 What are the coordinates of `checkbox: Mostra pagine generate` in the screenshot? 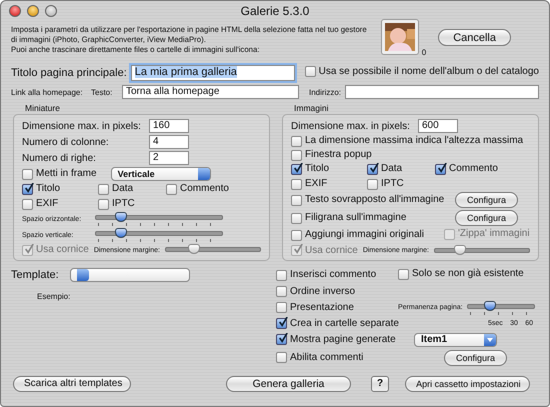 It's located at (337, 340).